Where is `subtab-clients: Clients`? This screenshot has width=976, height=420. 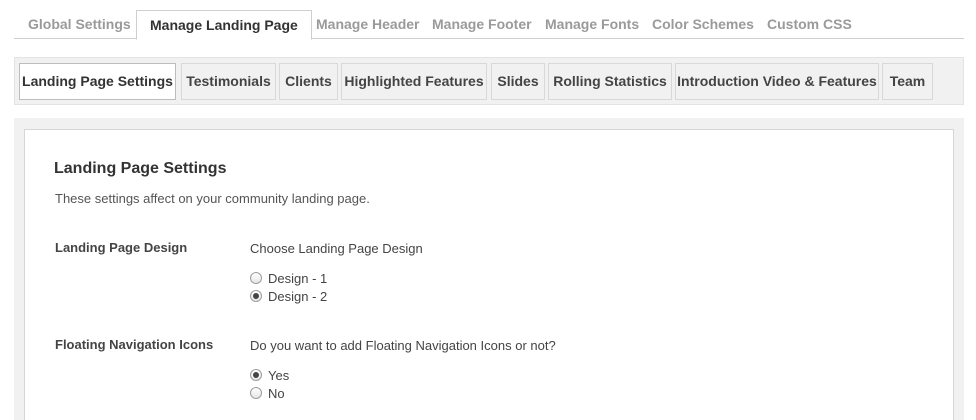 subtab-clients: Clients is located at coordinates (308, 81).